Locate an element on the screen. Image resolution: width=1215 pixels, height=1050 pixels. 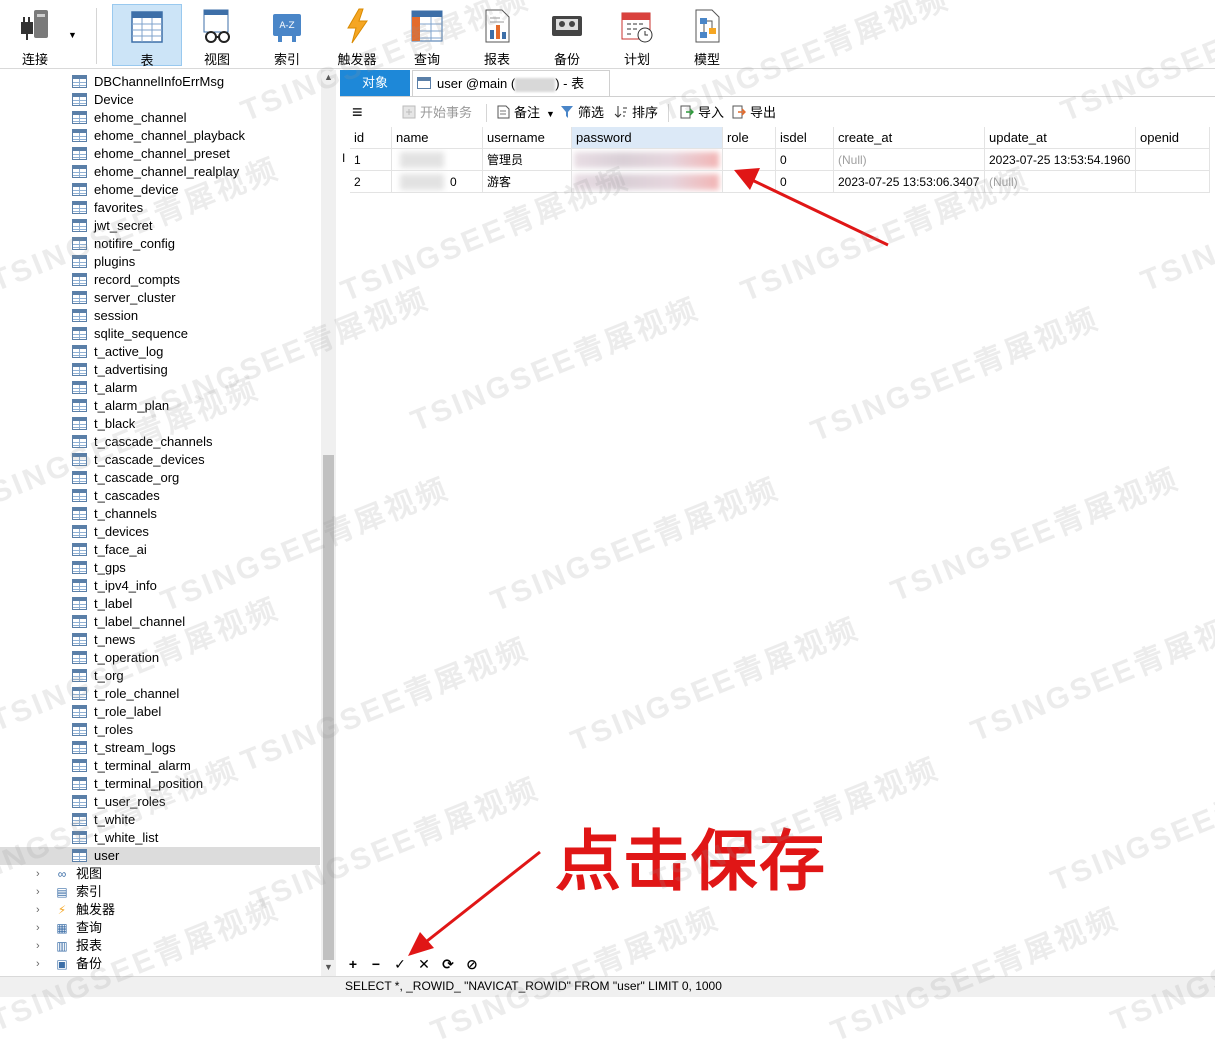
tree-item-table: plugins is located at coordinates (160, 262).